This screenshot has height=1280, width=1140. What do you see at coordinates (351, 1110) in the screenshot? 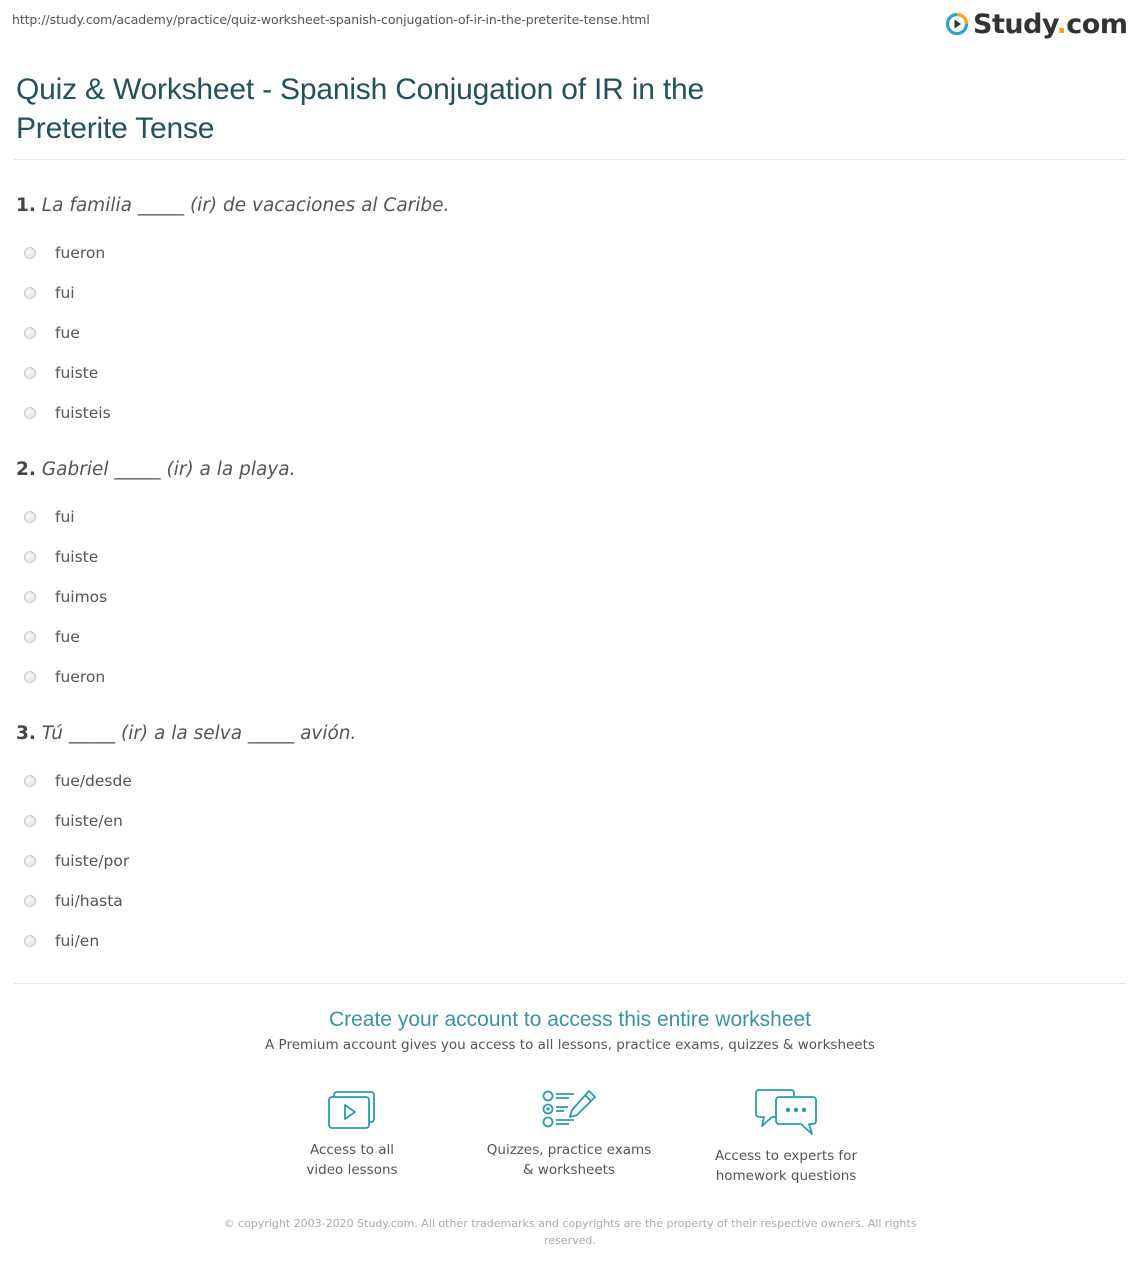
I see `video-lessons-icon` at bounding box center [351, 1110].